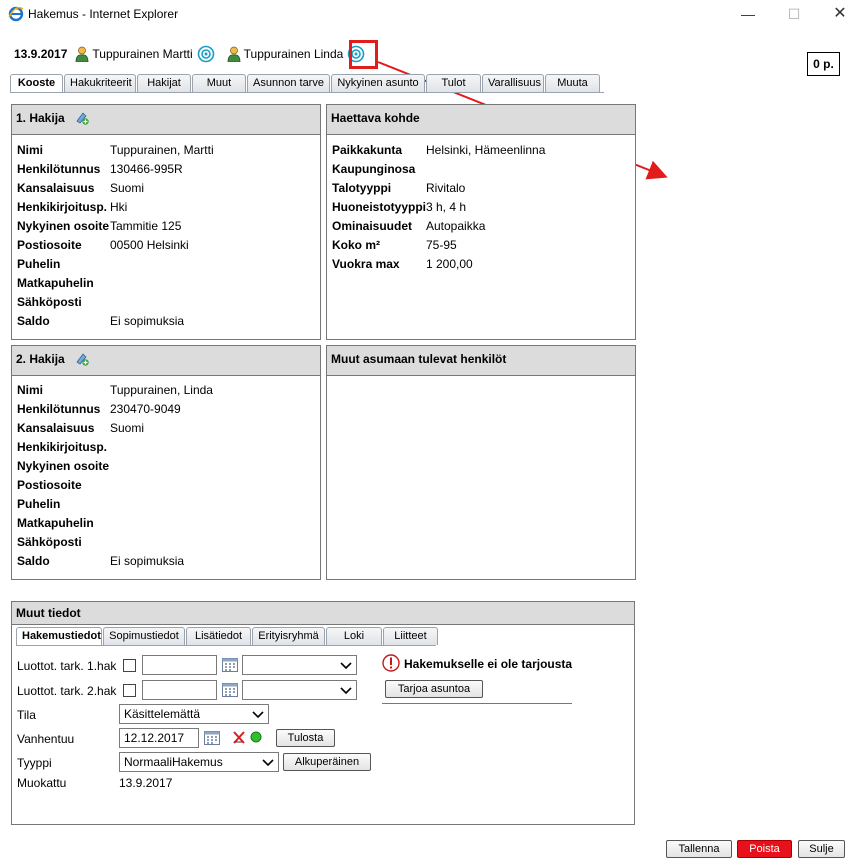  Describe the element at coordinates (305, 738) in the screenshot. I see `print-button: Tulosta` at that location.